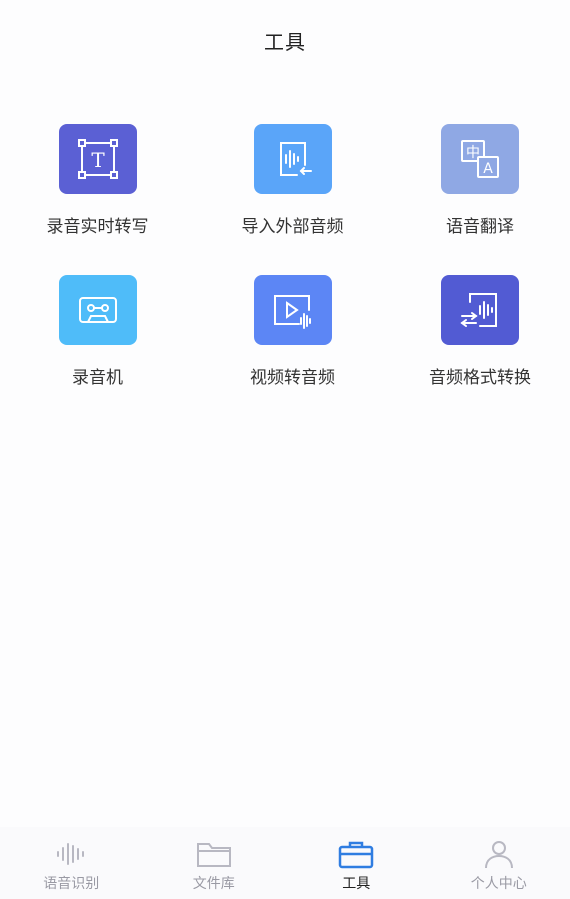 The height and width of the screenshot is (899, 570). I want to click on tool-label: 导入外部音频, so click(292, 227).